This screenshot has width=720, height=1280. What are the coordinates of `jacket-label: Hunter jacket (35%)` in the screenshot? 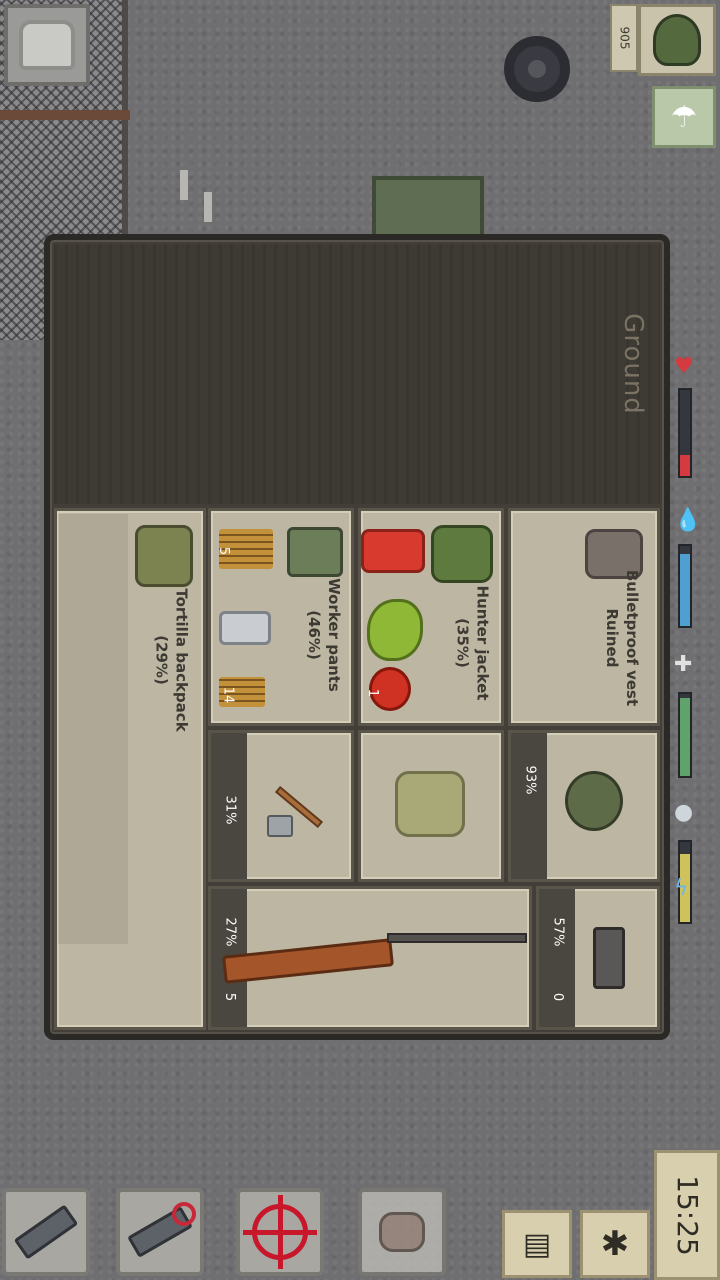 It's located at (472, 643).